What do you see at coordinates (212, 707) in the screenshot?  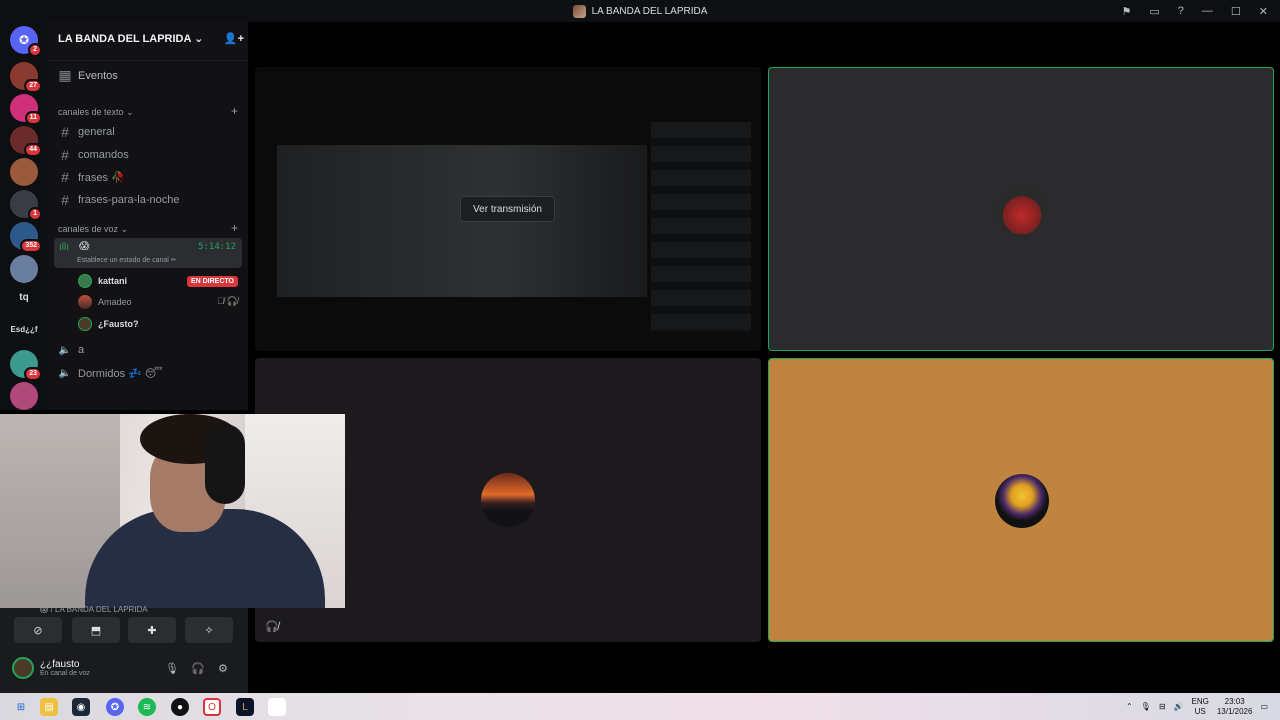 I see `opera-icon: O` at bounding box center [212, 707].